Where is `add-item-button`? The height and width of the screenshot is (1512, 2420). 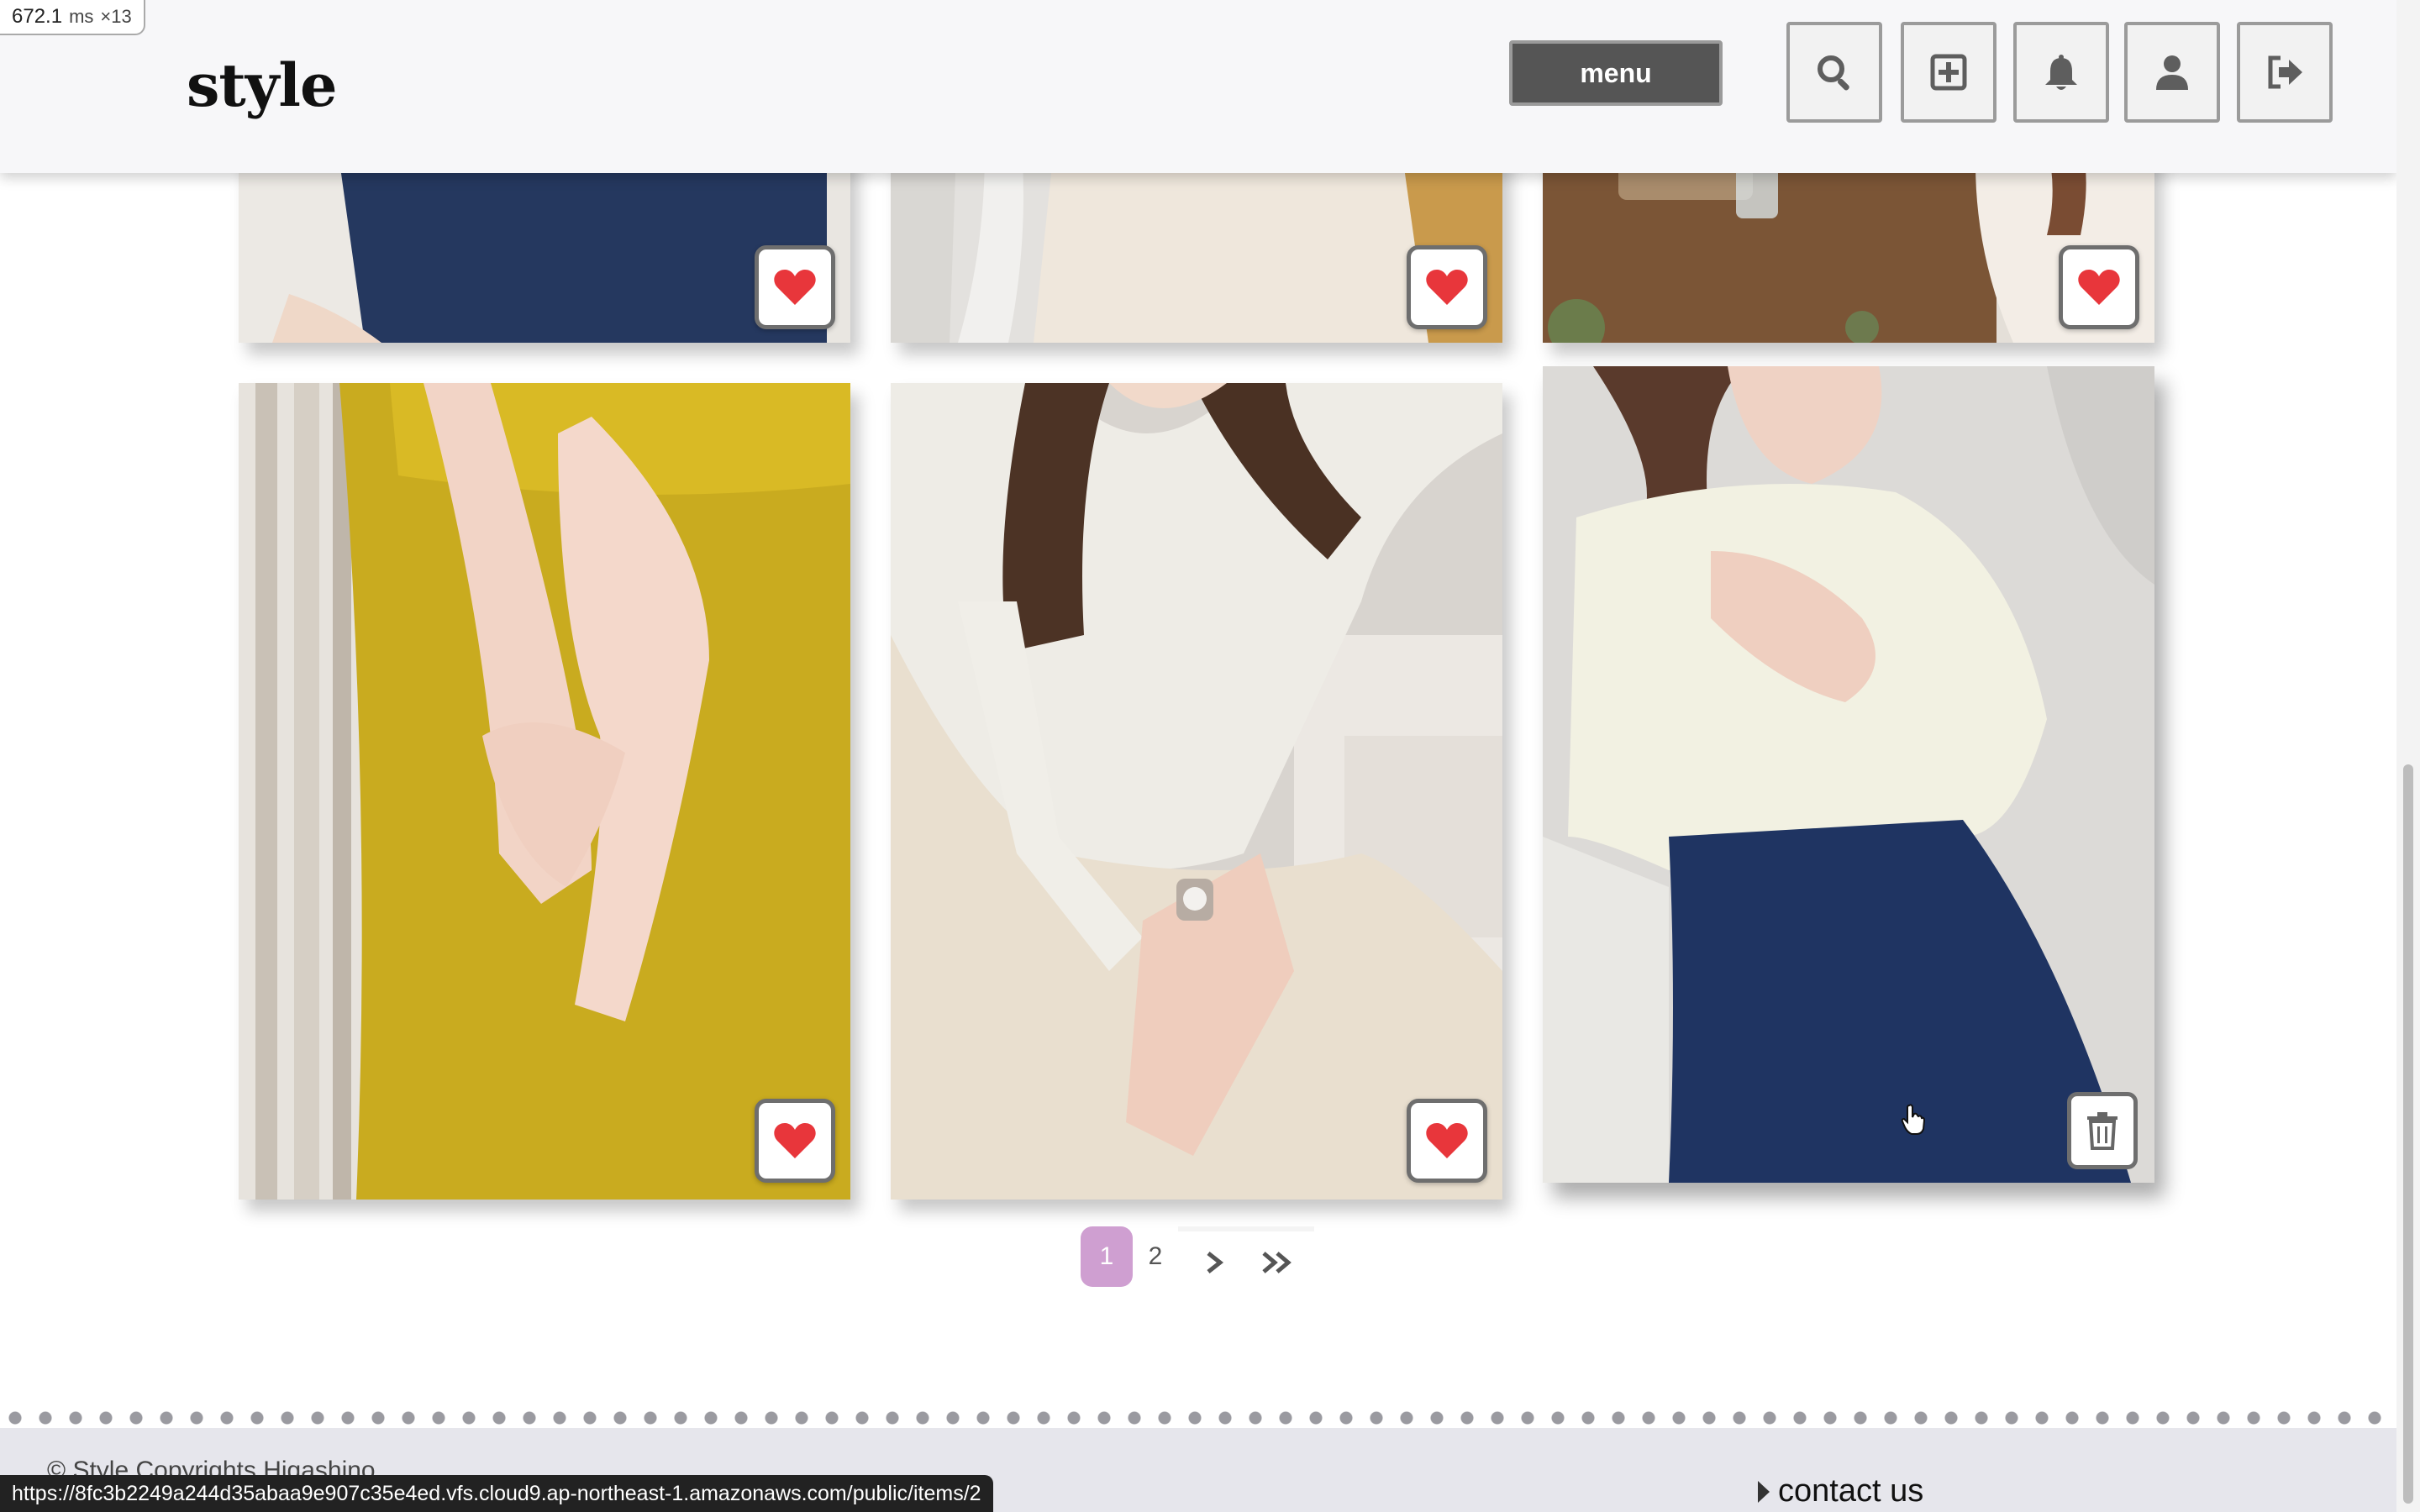
add-item-button is located at coordinates (1948, 72).